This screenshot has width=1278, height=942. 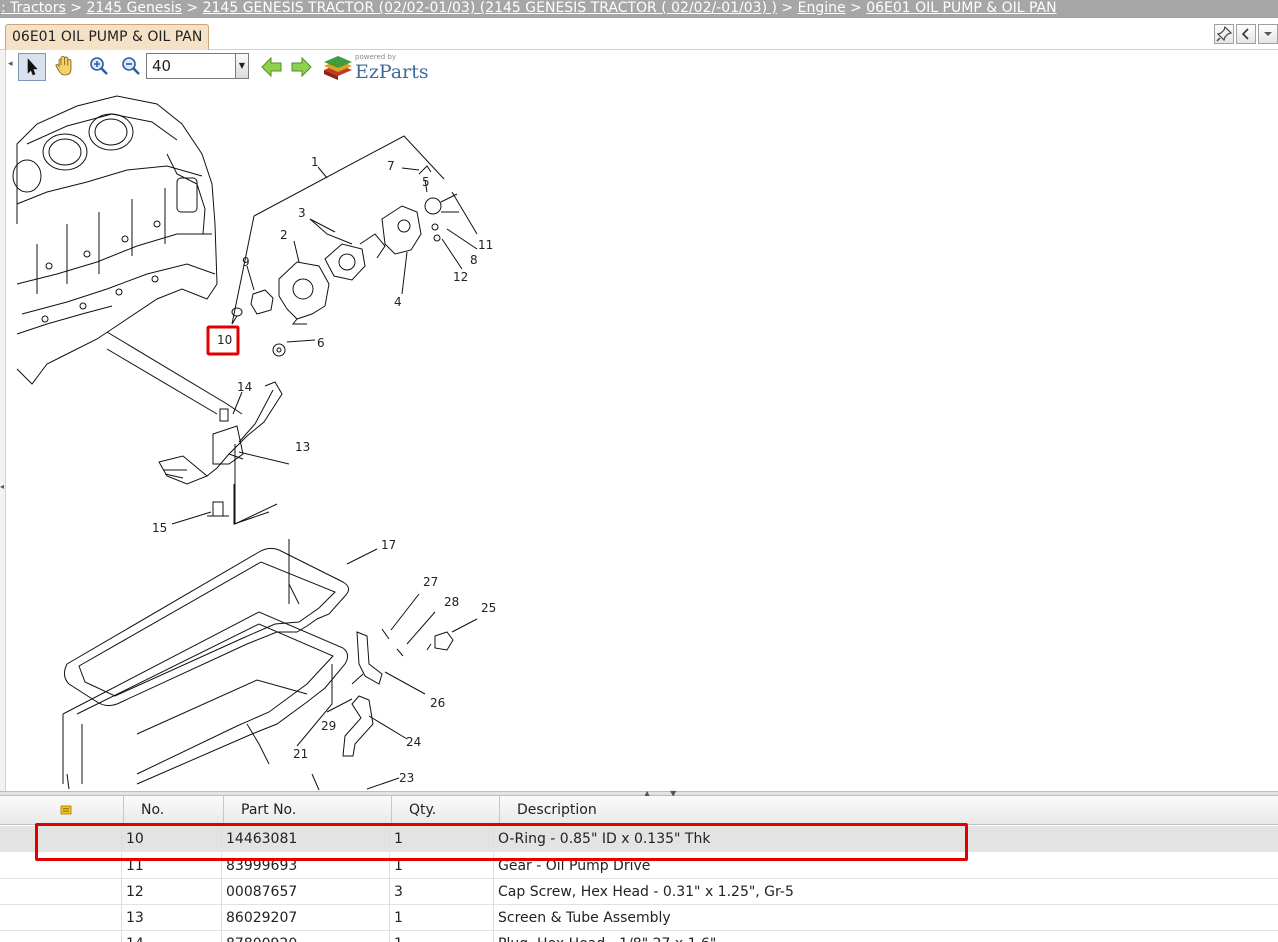 I want to click on column-flag, so click(x=62, y=810).